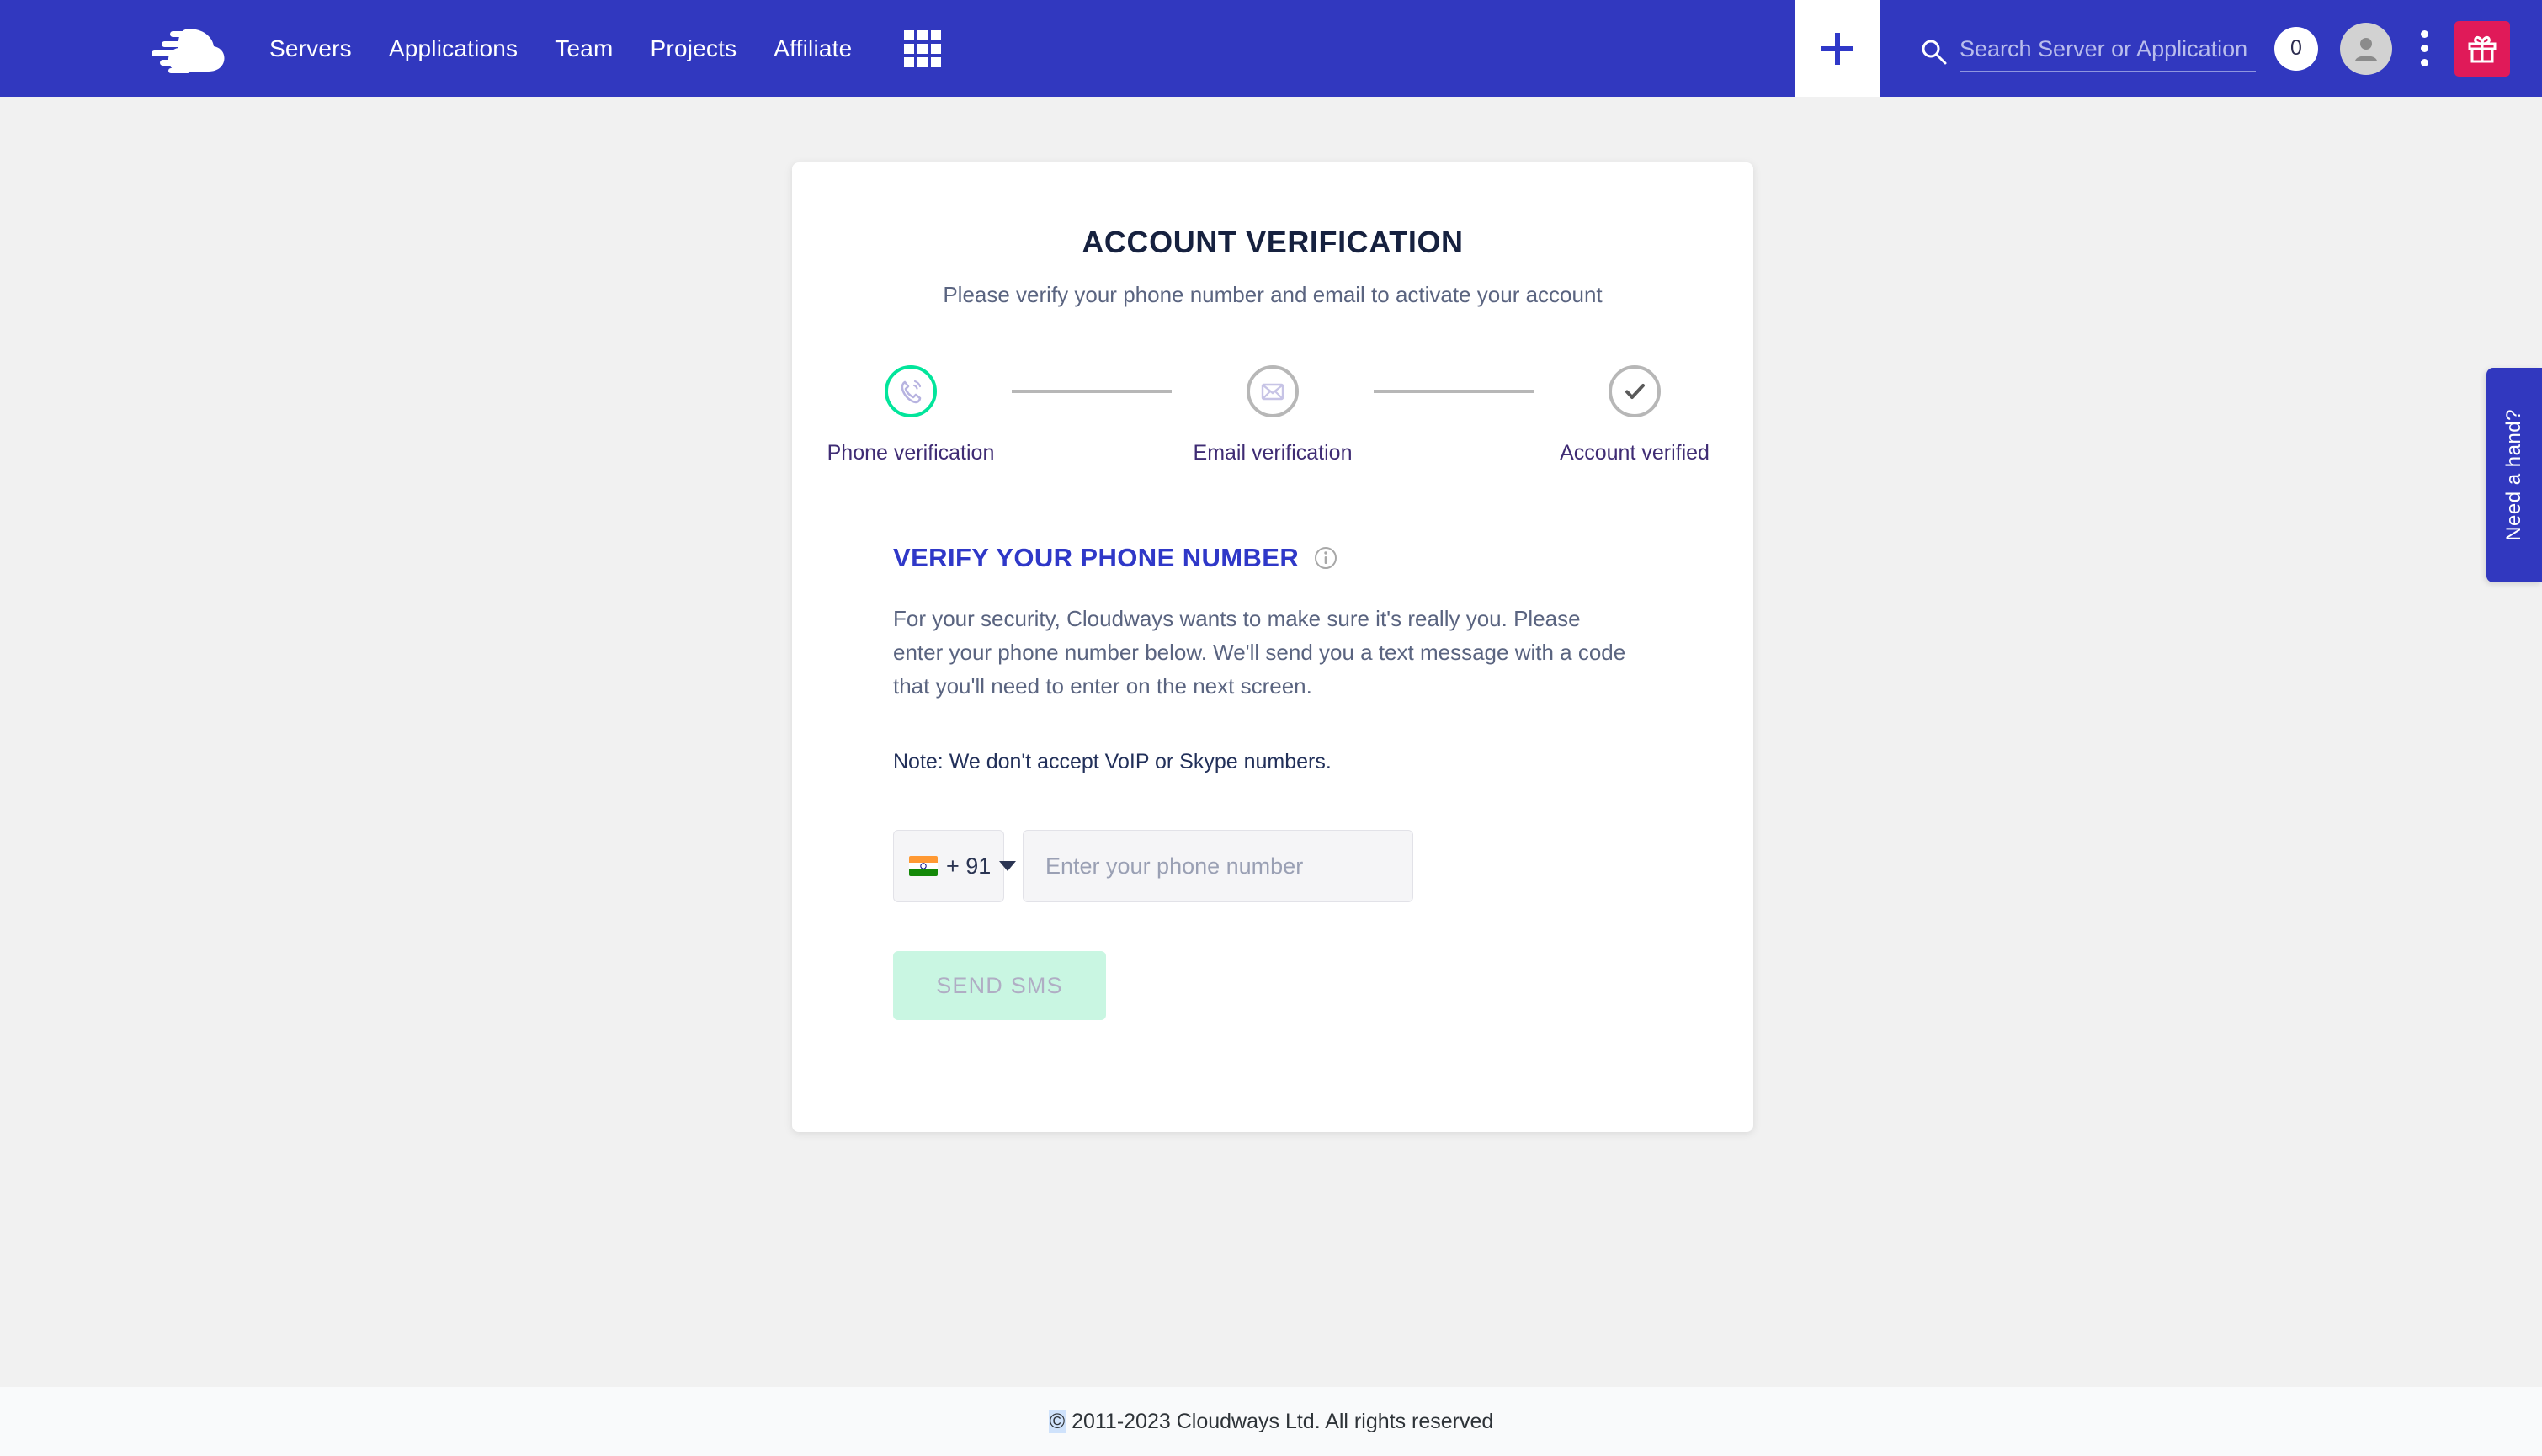  What do you see at coordinates (2108, 53) in the screenshot?
I see `search-input` at bounding box center [2108, 53].